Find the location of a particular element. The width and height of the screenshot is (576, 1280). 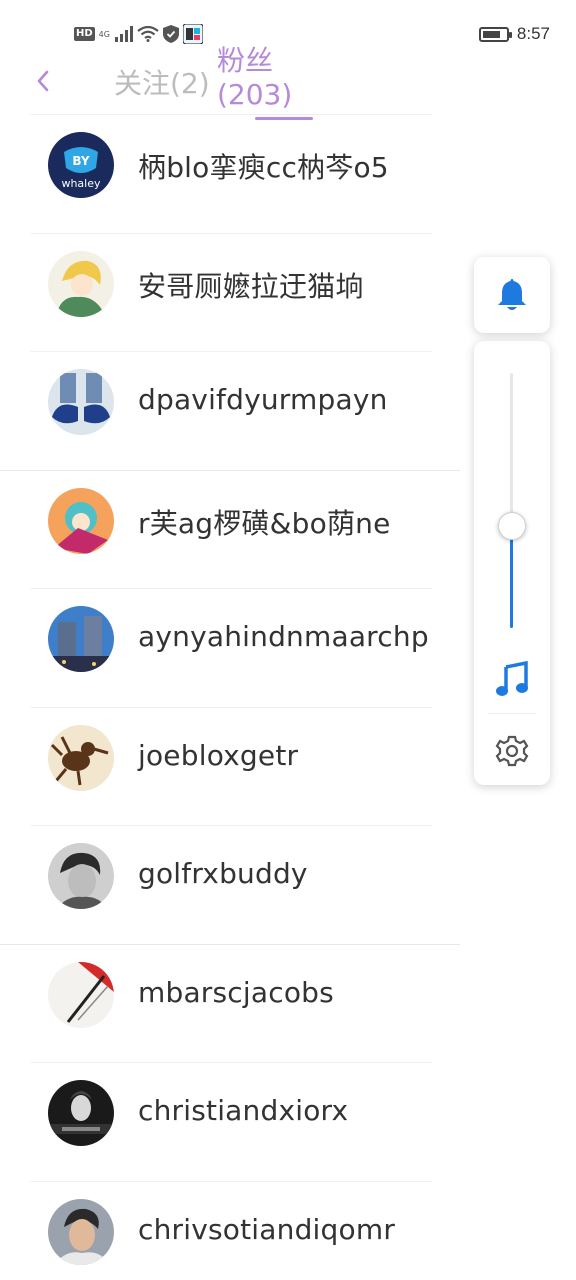

network-type: 4G is located at coordinates (104, 34).